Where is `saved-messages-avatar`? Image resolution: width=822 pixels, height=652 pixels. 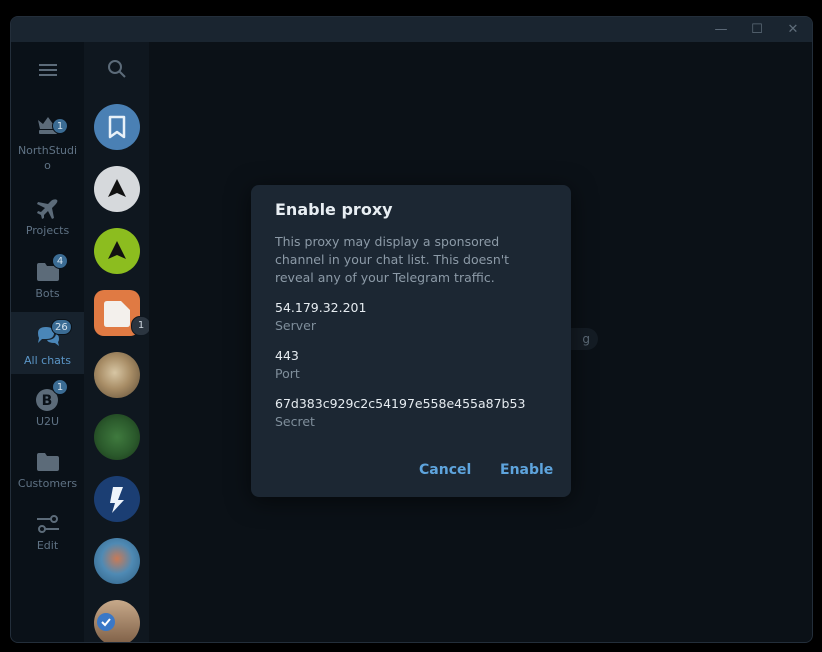
saved-messages-avatar is located at coordinates (117, 127).